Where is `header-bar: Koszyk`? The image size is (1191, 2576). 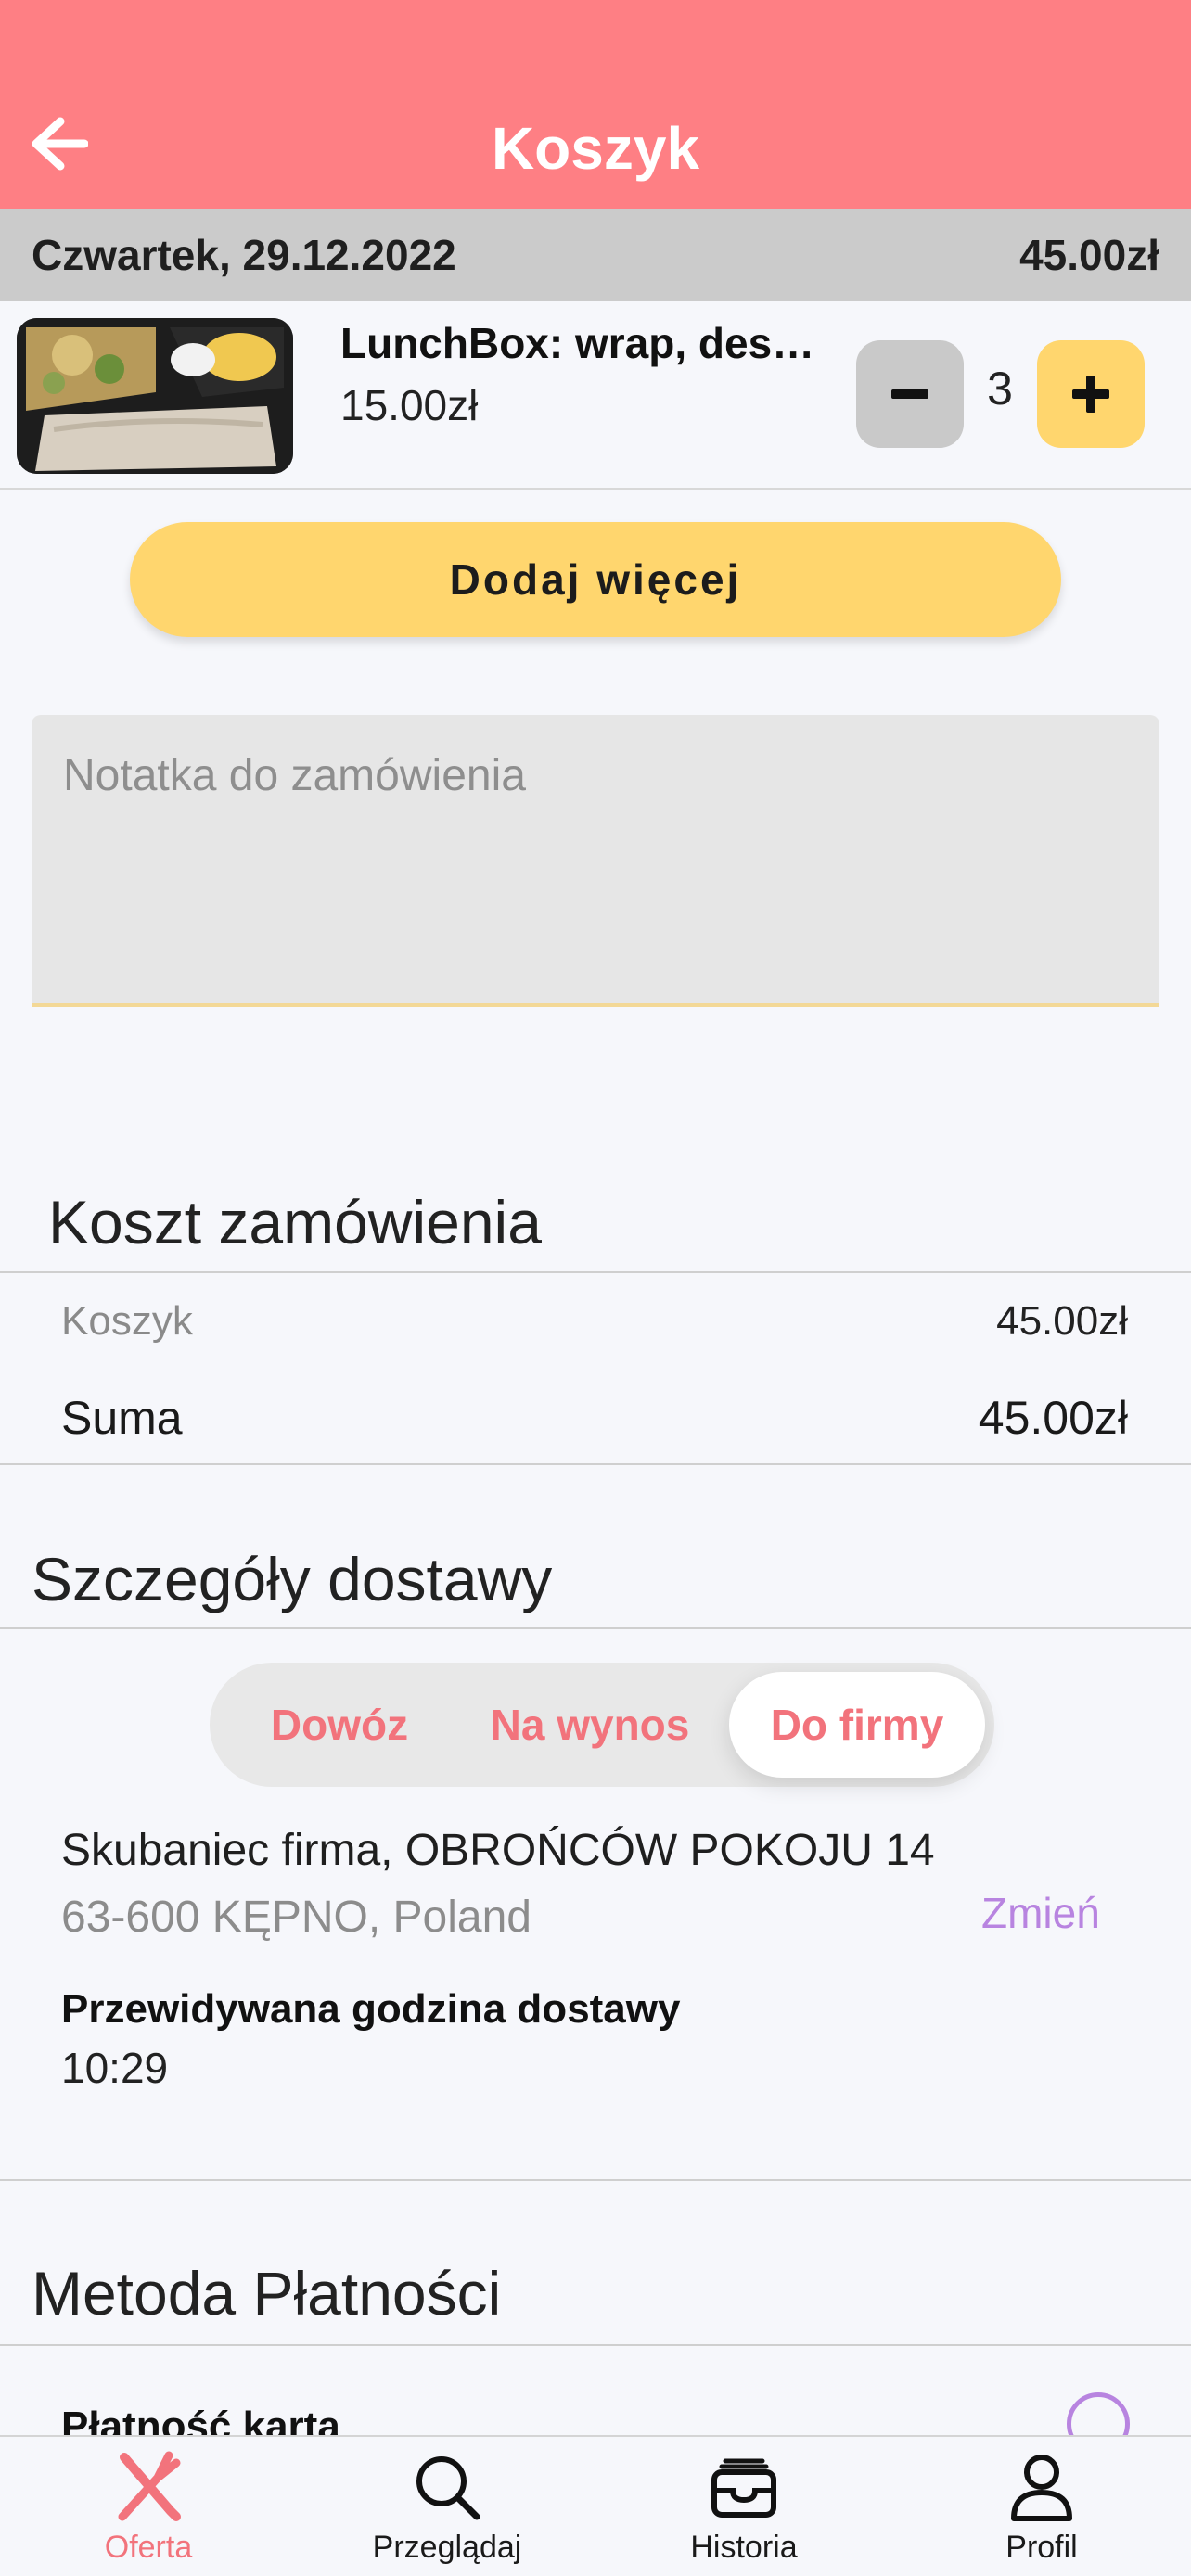 header-bar: Koszyk is located at coordinates (595, 105).